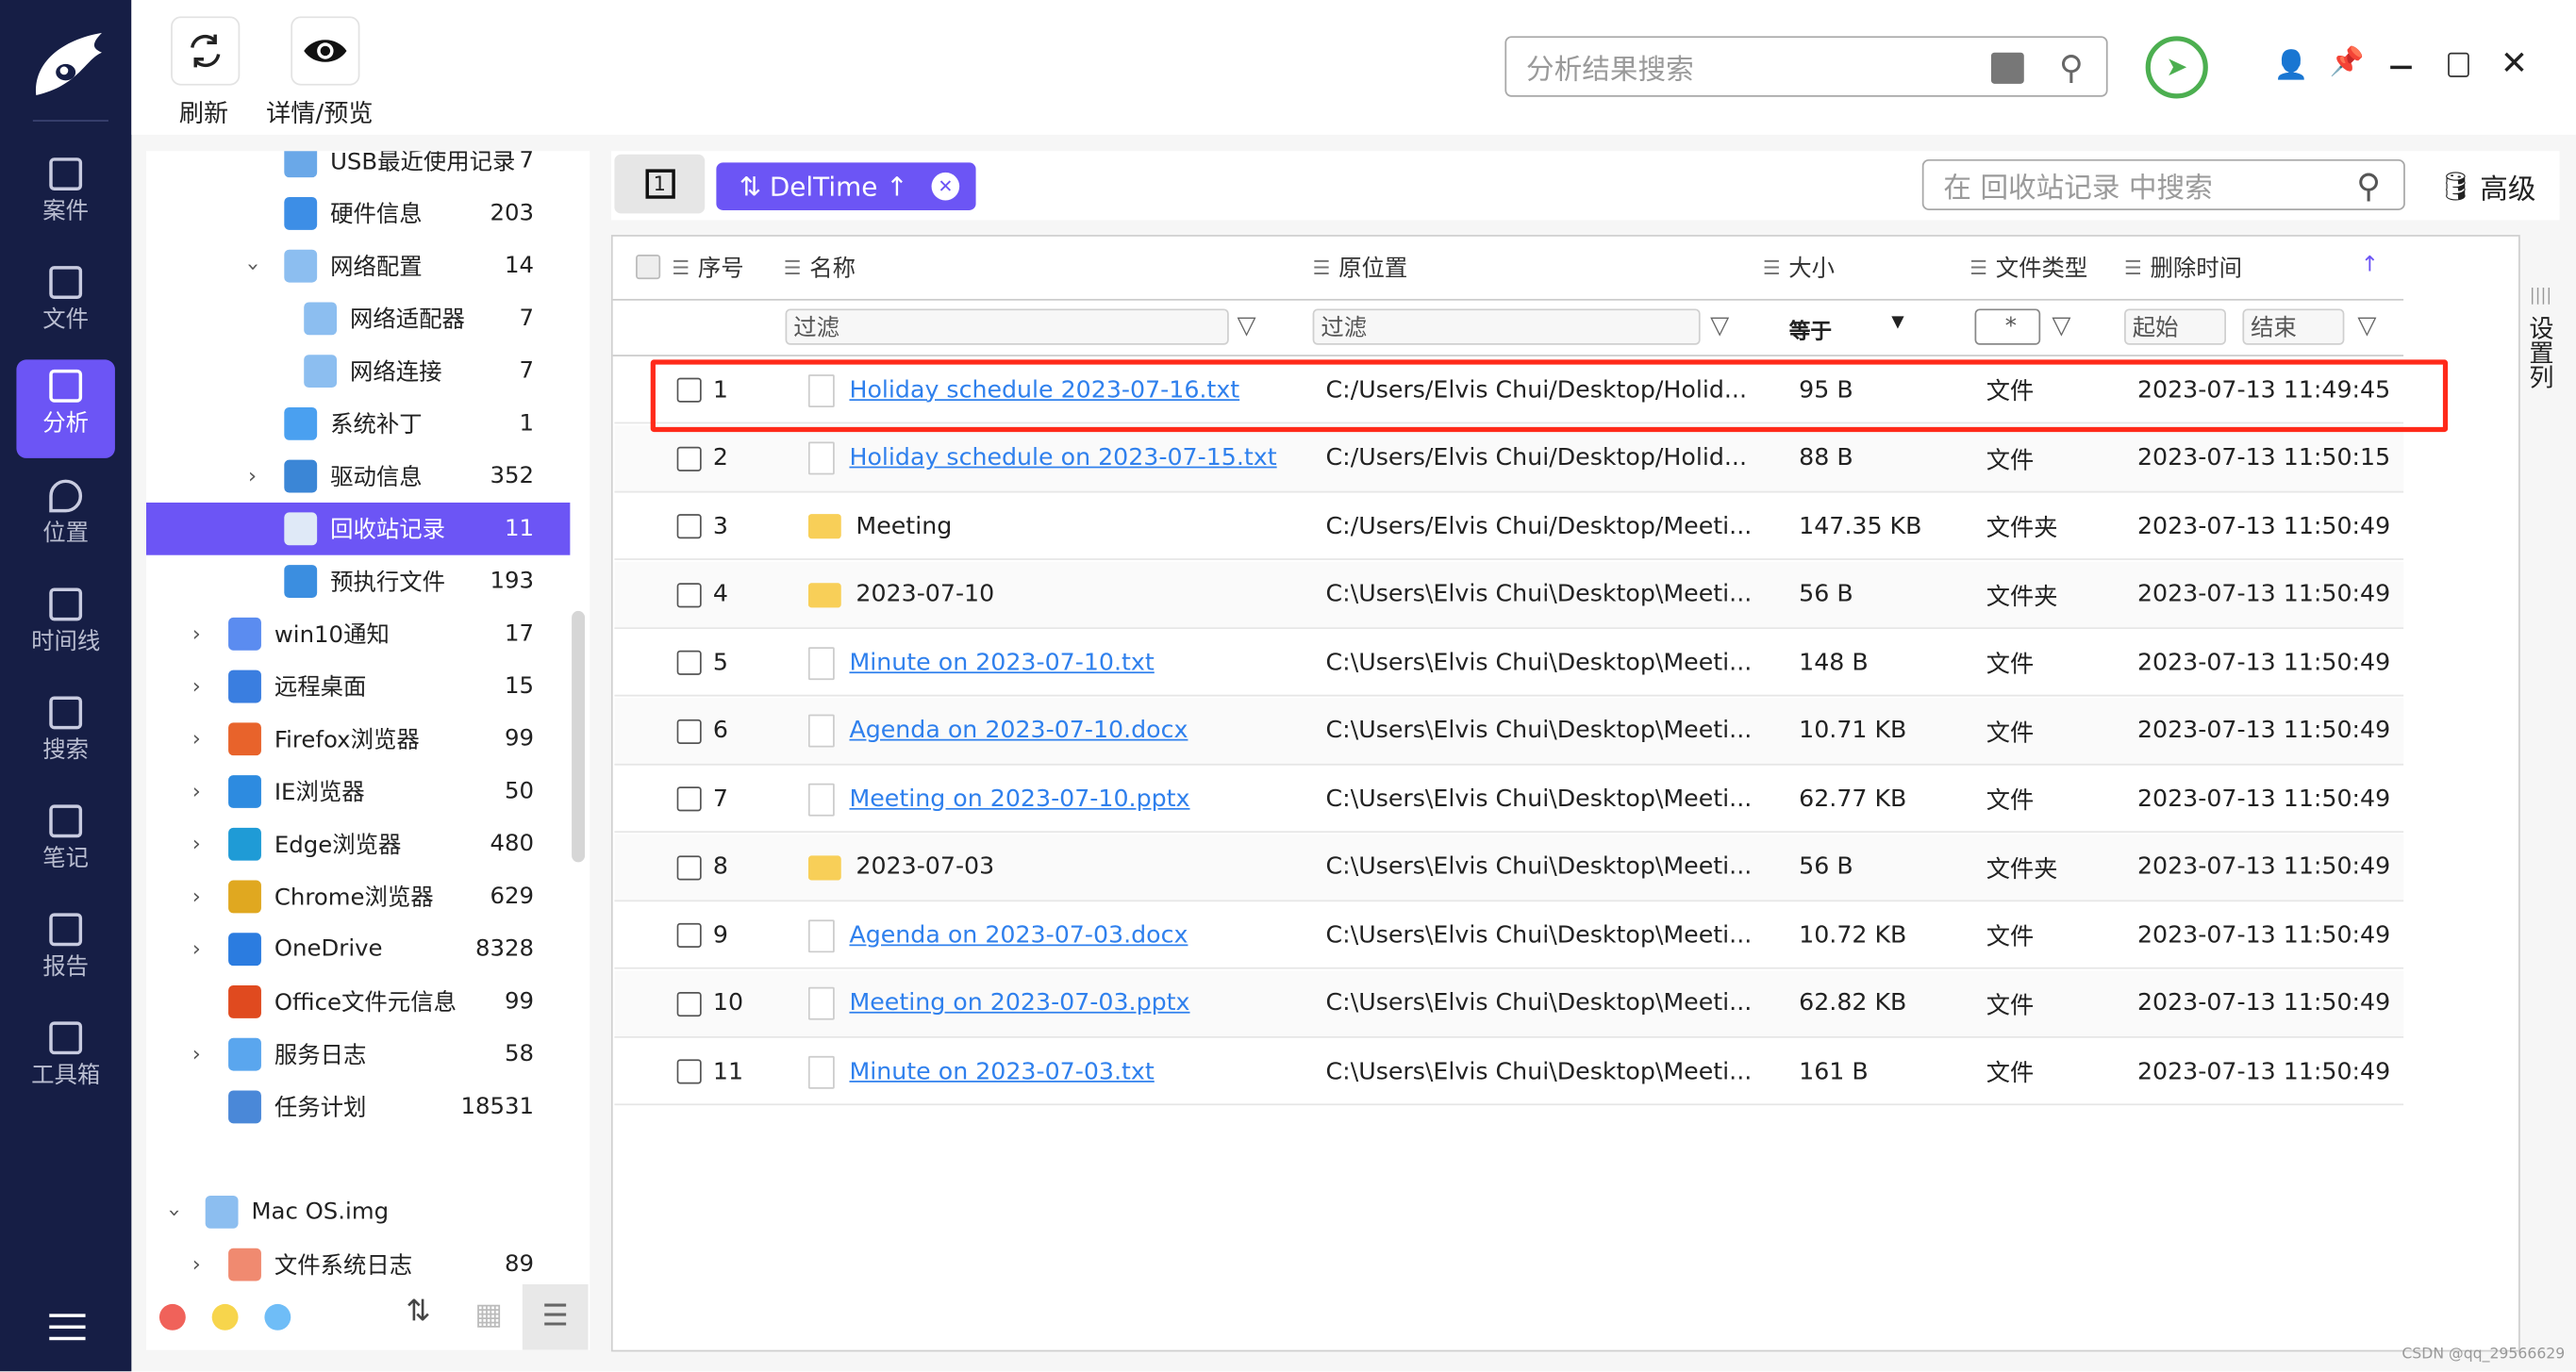 The height and width of the screenshot is (1372, 2576). Describe the element at coordinates (2370, 265) in the screenshot. I see `sort-ascending-icon: ↑` at that location.